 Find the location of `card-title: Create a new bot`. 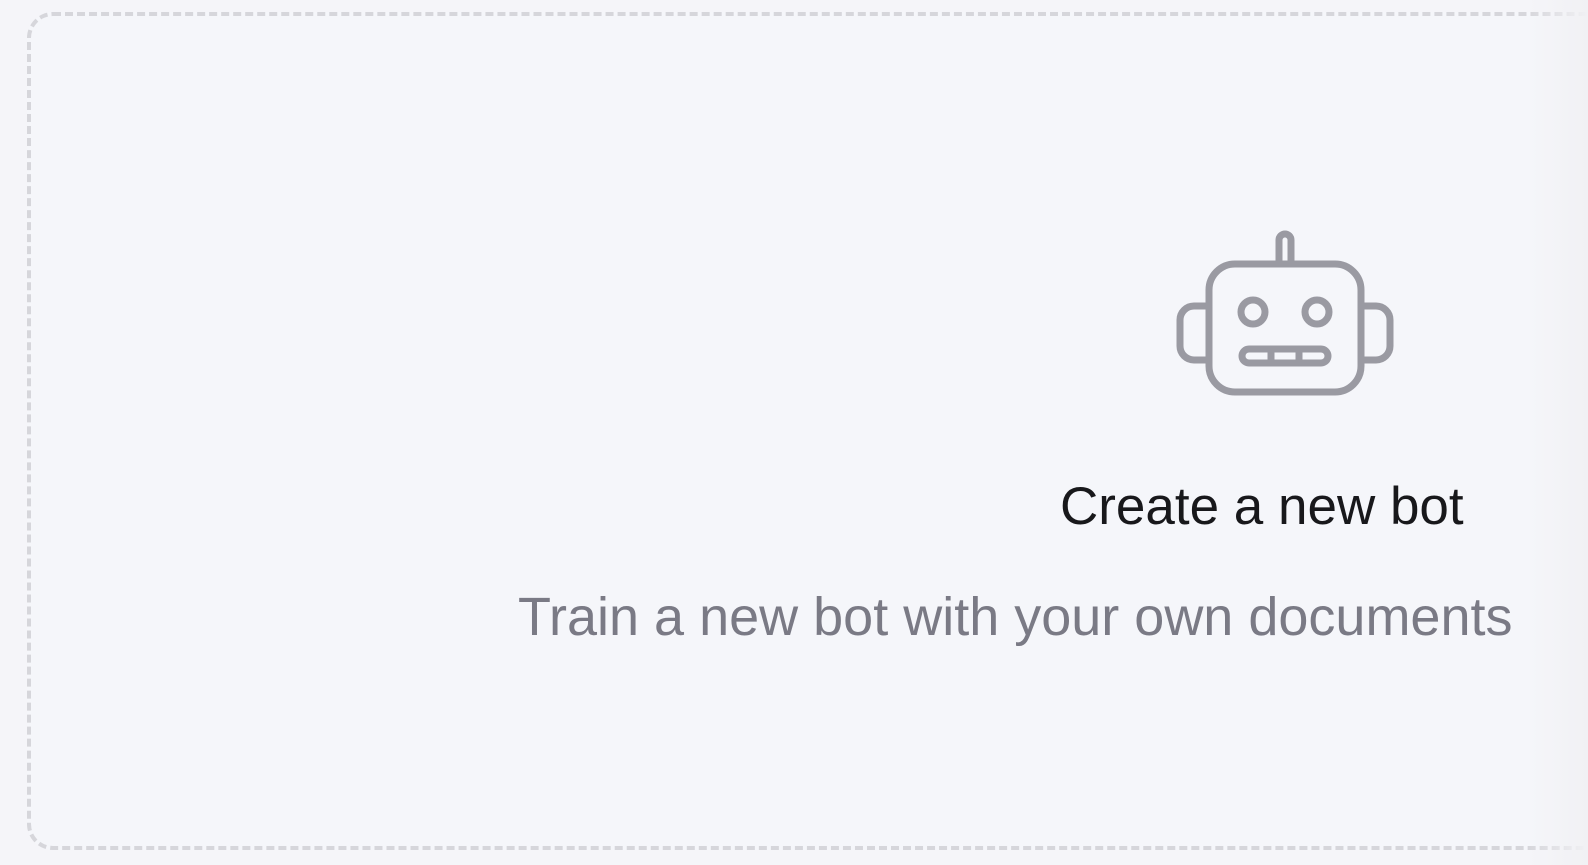

card-title: Create a new bot is located at coordinates (1262, 506).